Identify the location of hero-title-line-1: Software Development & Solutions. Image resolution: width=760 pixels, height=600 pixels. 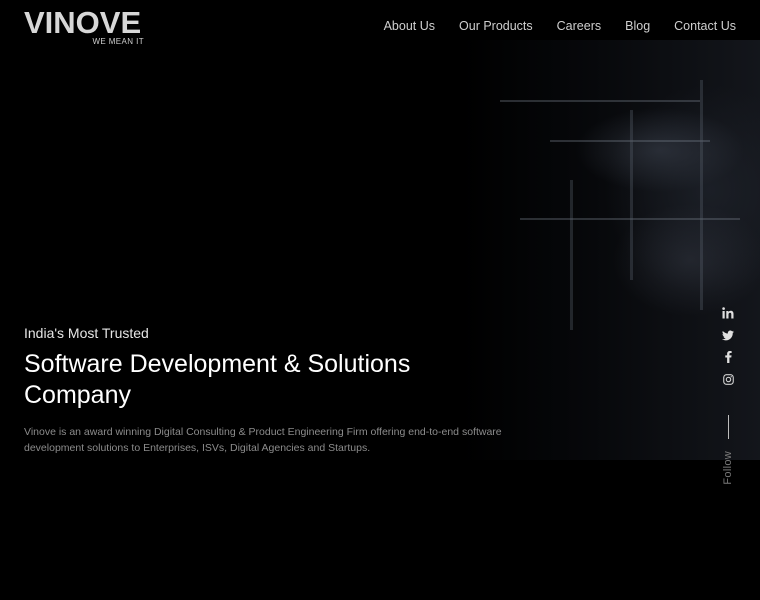
(217, 364).